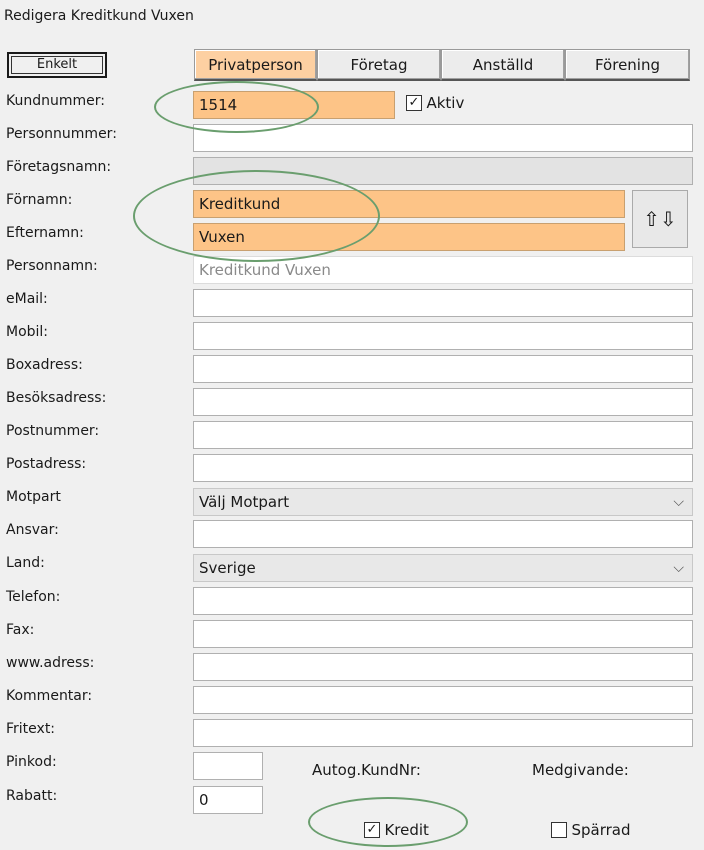 This screenshot has height=850, width=704. I want to click on fornamn-field: Kreditkund, so click(409, 204).